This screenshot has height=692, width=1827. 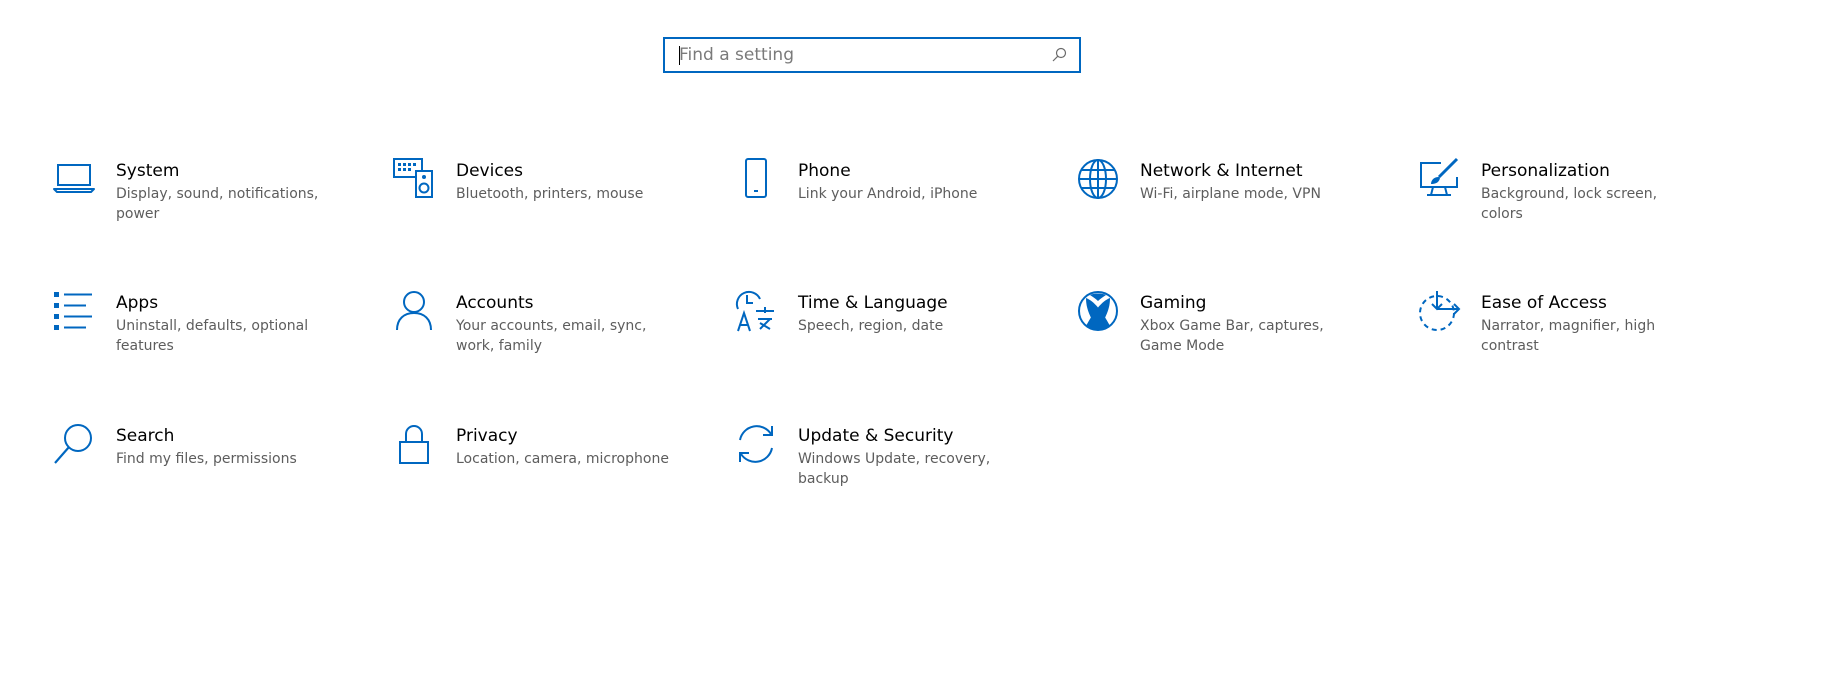 I want to click on person-icon, so click(x=414, y=311).